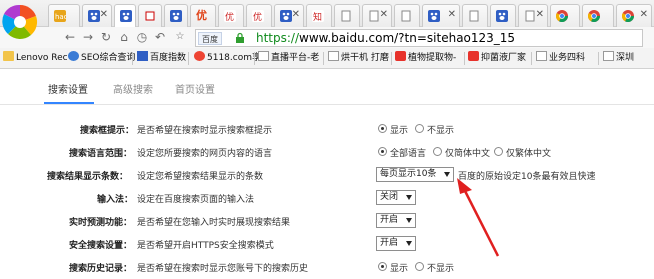 The width and height of the screenshot is (654, 279). I want to click on history-icon: ◷, so click(142, 37).